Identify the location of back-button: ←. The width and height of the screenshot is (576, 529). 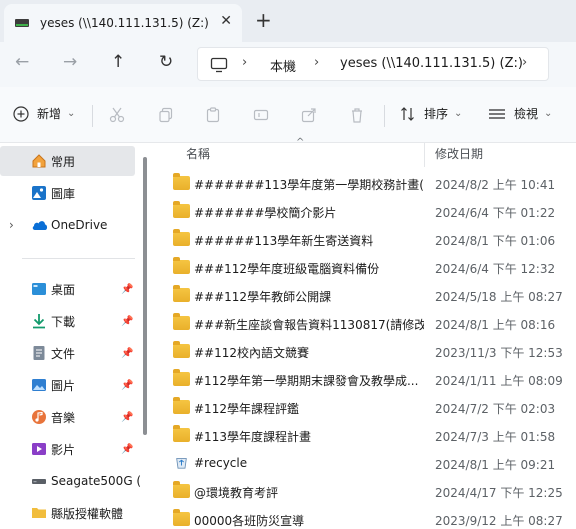
(22, 62).